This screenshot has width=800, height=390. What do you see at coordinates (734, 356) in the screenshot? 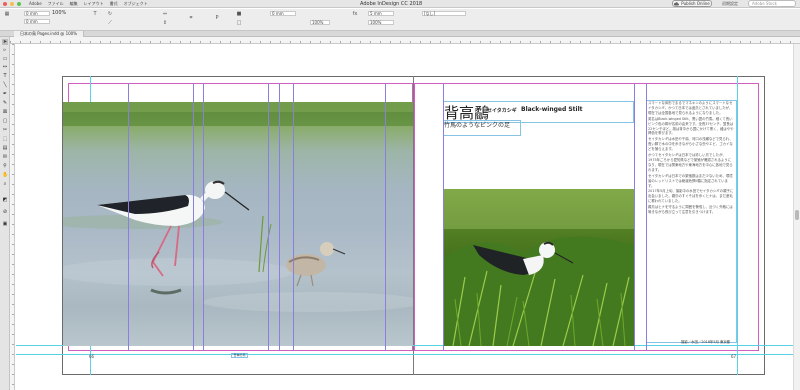
I see `folio-right: 67` at bounding box center [734, 356].